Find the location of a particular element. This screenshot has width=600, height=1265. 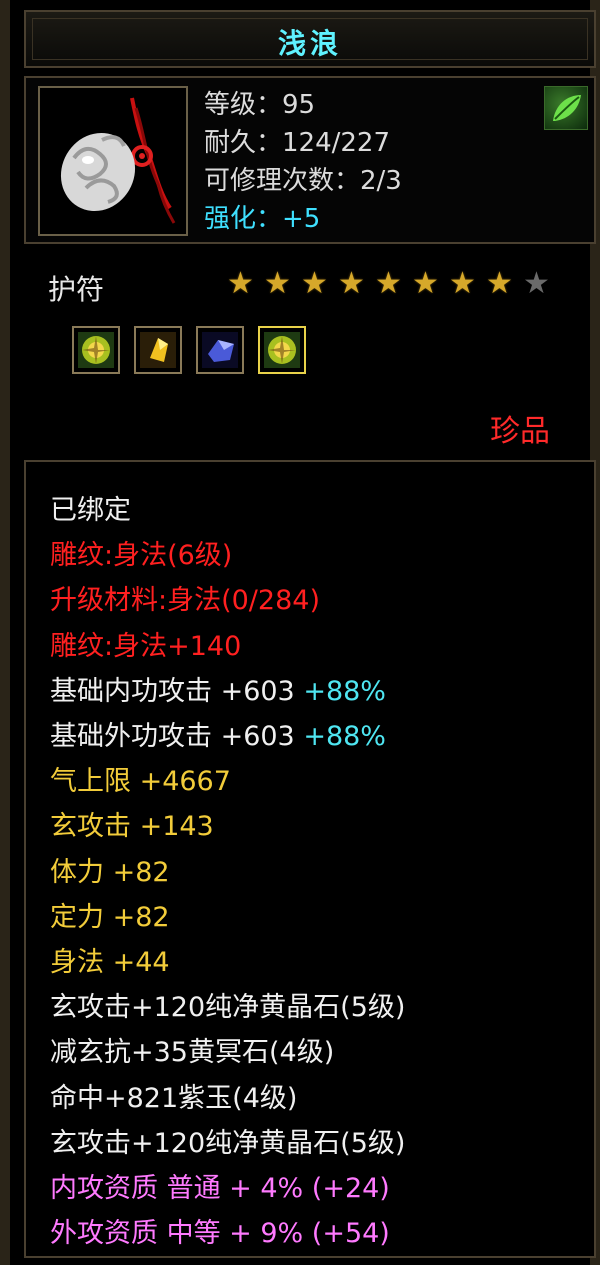

item-level: 等级：95 is located at coordinates (260, 105).